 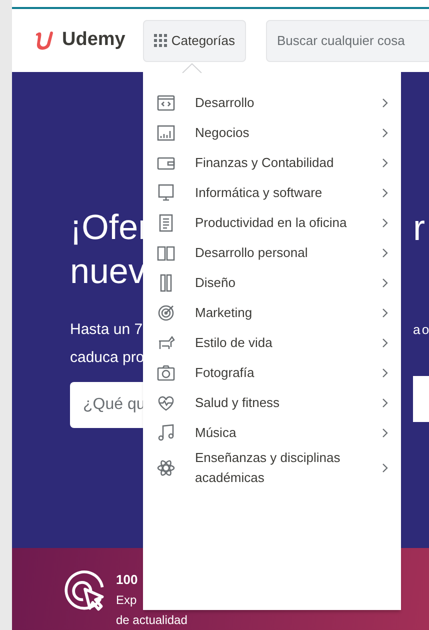 What do you see at coordinates (419, 228) in the screenshot?
I see `hero-title: r` at bounding box center [419, 228].